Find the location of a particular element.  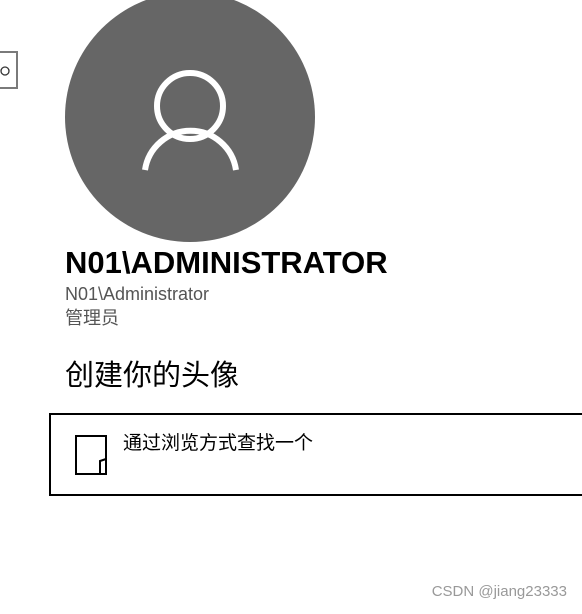

user-role: 管理员 is located at coordinates (92, 318).